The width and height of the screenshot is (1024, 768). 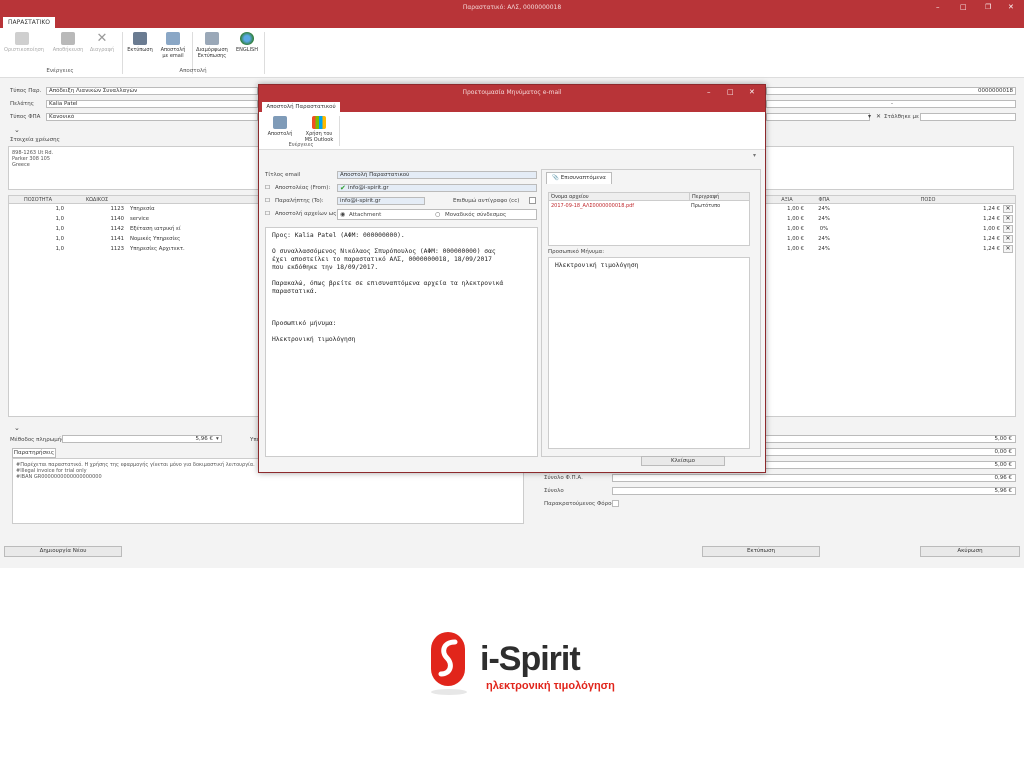 I want to click on email-subject-field: Αποστολή Παραστατικού, so click(x=437, y=175).